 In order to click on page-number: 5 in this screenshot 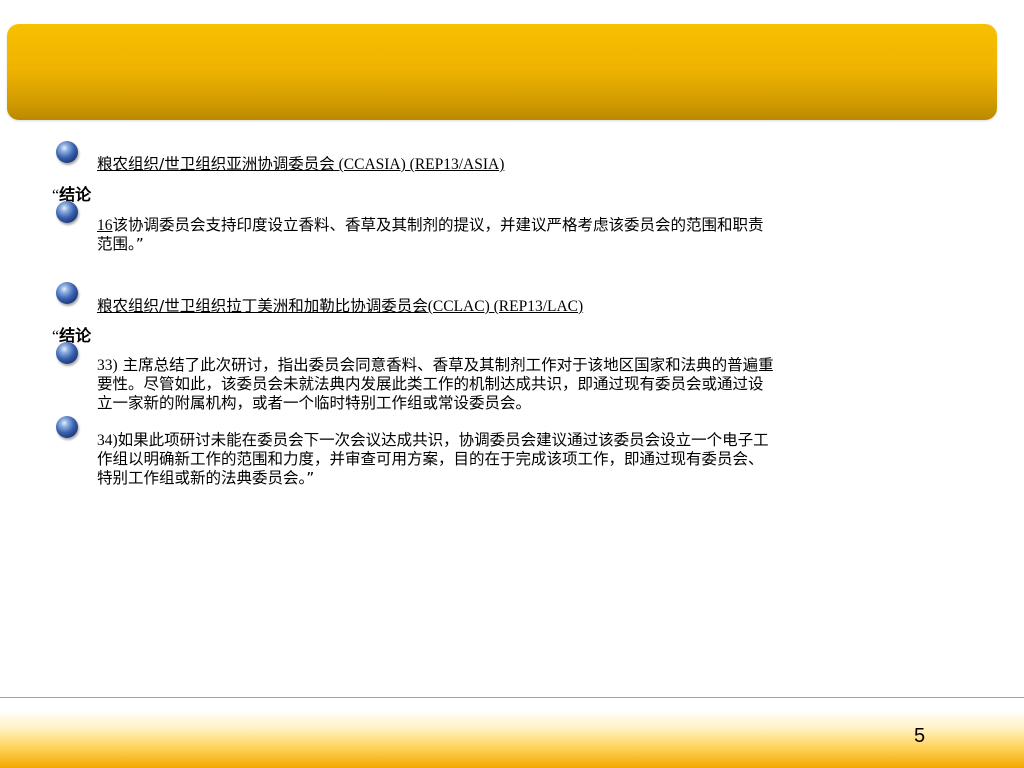, I will do `click(920, 736)`.